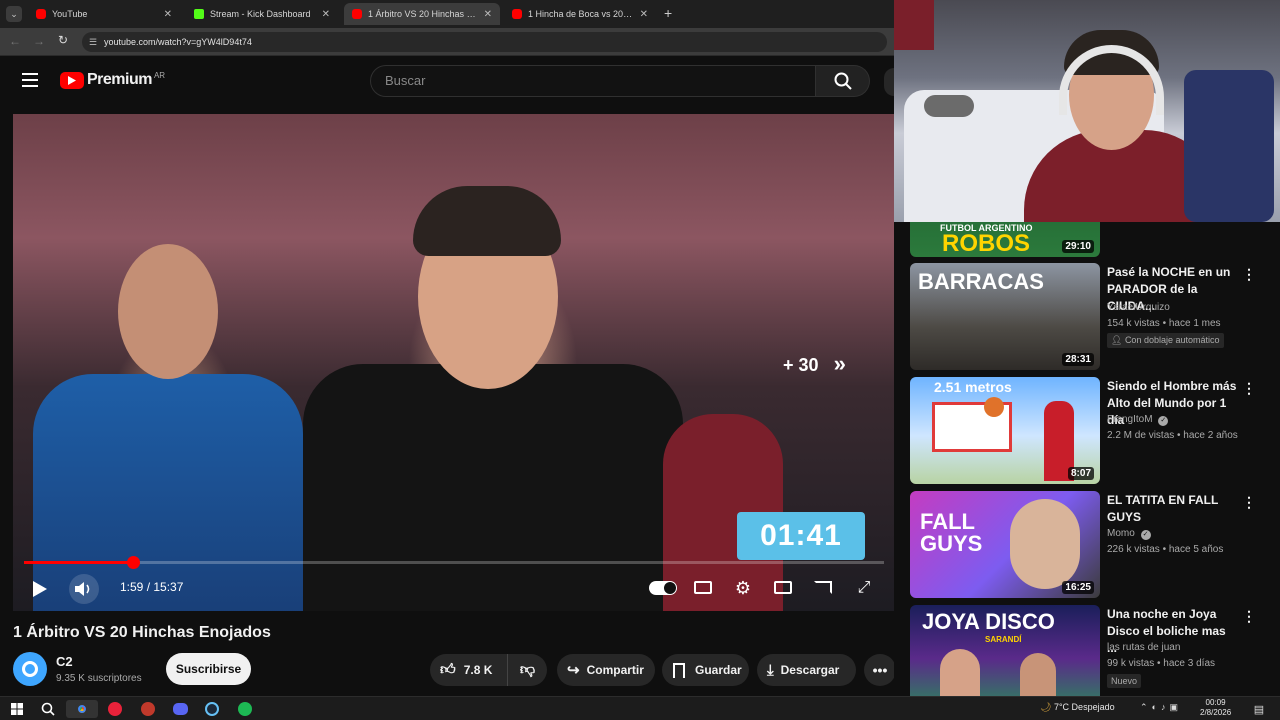 The image size is (1280, 720). What do you see at coordinates (1164, 323) in the screenshot?
I see `video-meta: 154 k vistas • hace 1 mes` at bounding box center [1164, 323].